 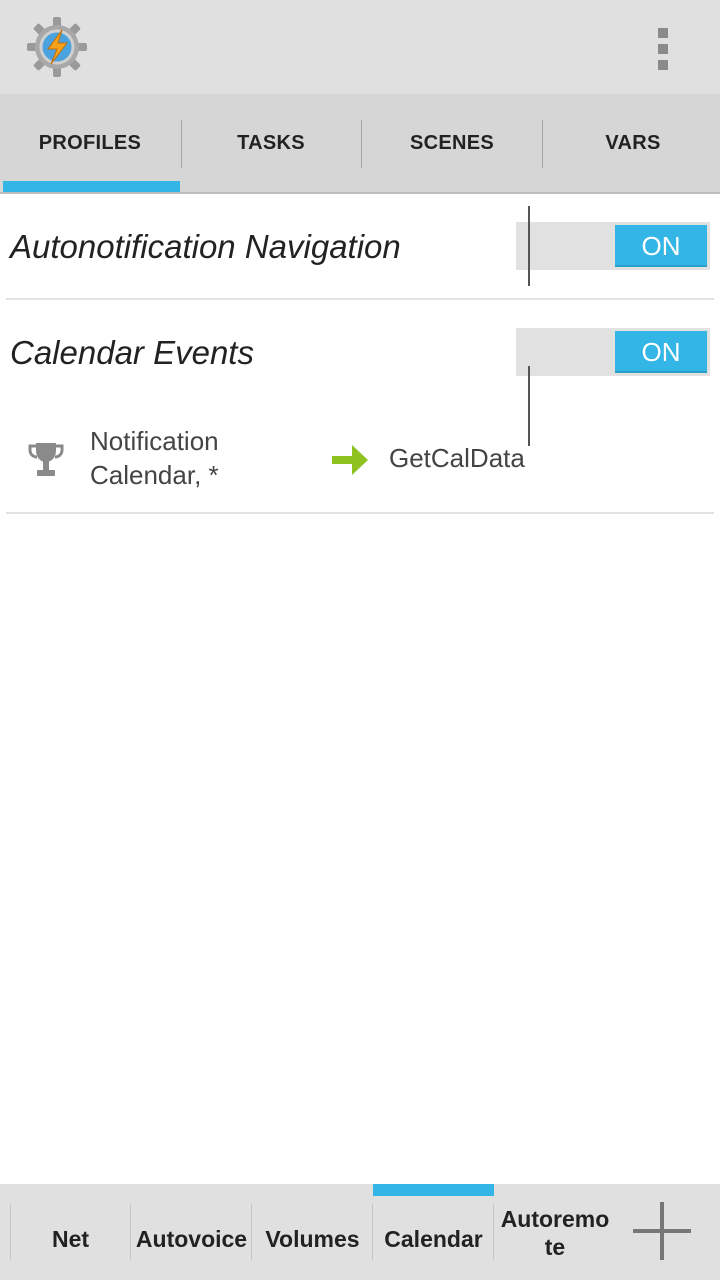 I want to click on tab-scenes: SCENES, so click(x=452, y=143).